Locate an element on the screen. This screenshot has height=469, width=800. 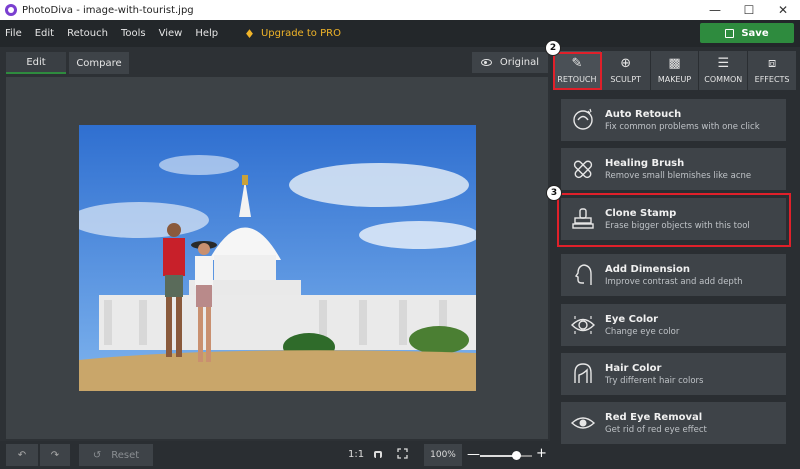
tool-title: Auto Retouch is located at coordinates (643, 114).